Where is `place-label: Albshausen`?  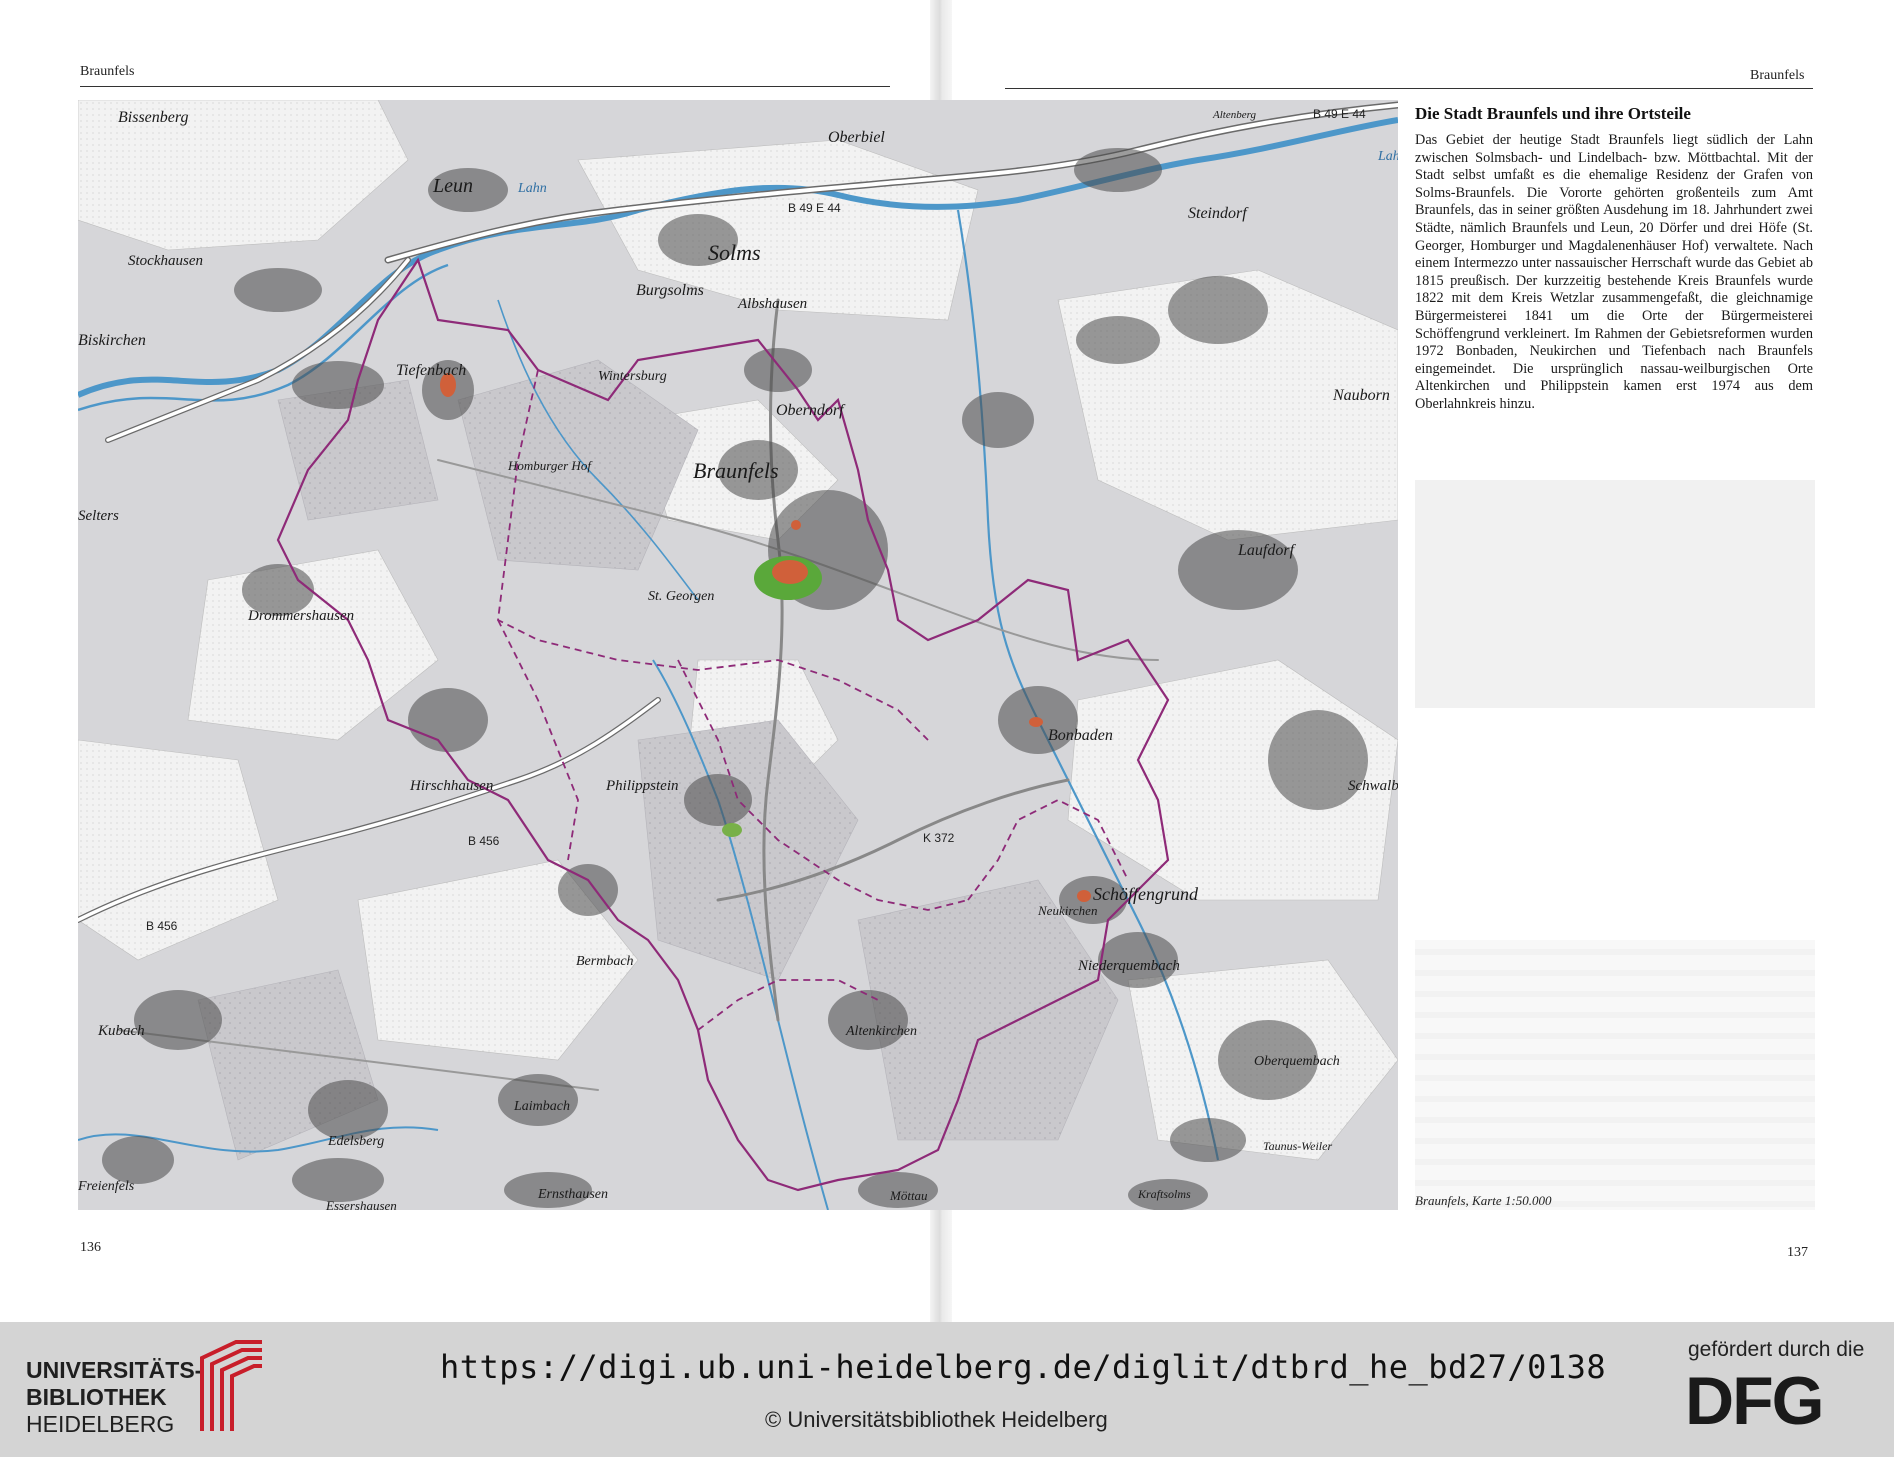 place-label: Albshausen is located at coordinates (772, 304).